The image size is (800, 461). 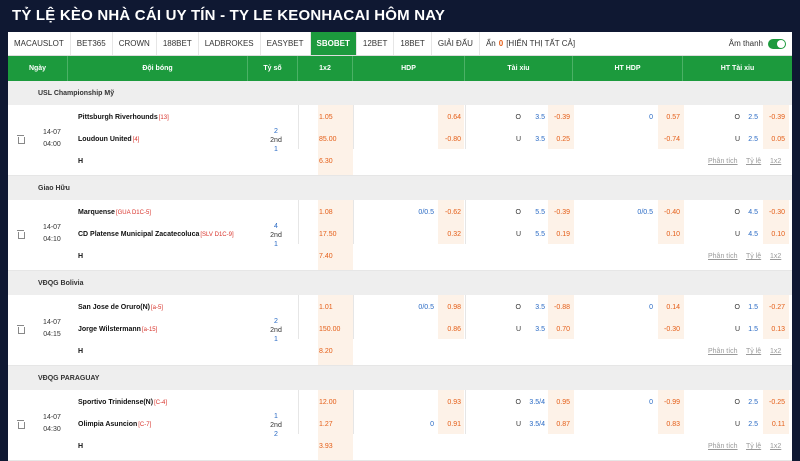 I want to click on ht-hdp-away-odd: 0.10, so click(x=669, y=234).